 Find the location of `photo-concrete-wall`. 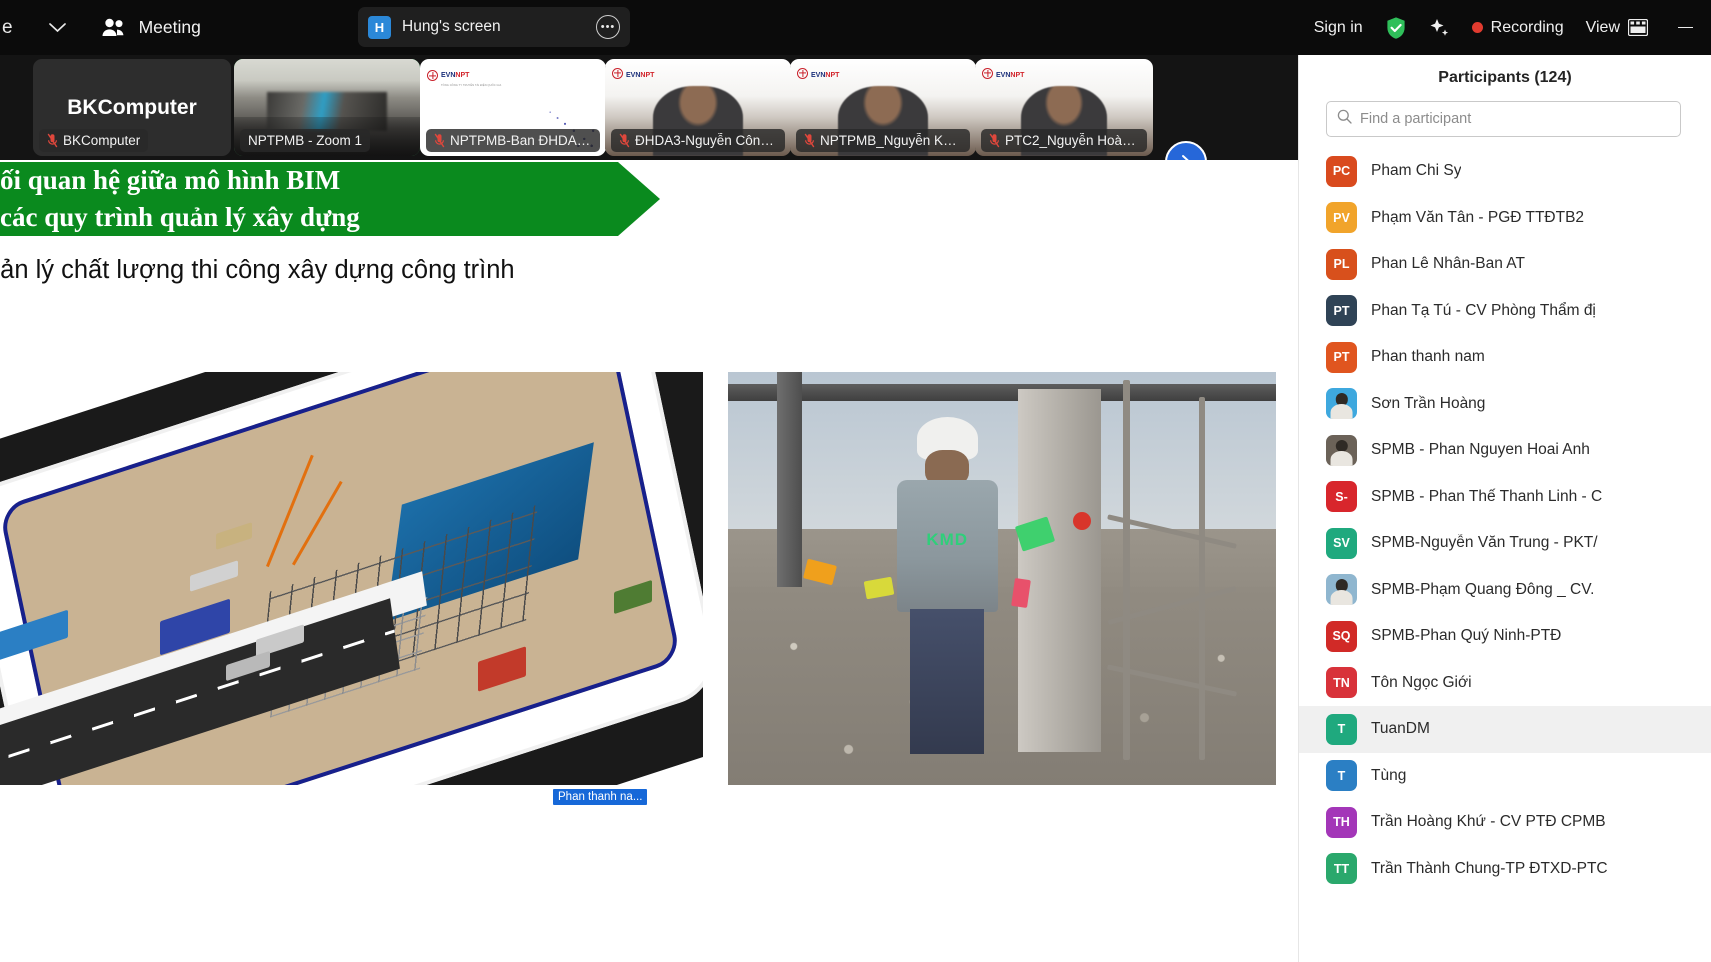

photo-concrete-wall is located at coordinates (1059, 570).